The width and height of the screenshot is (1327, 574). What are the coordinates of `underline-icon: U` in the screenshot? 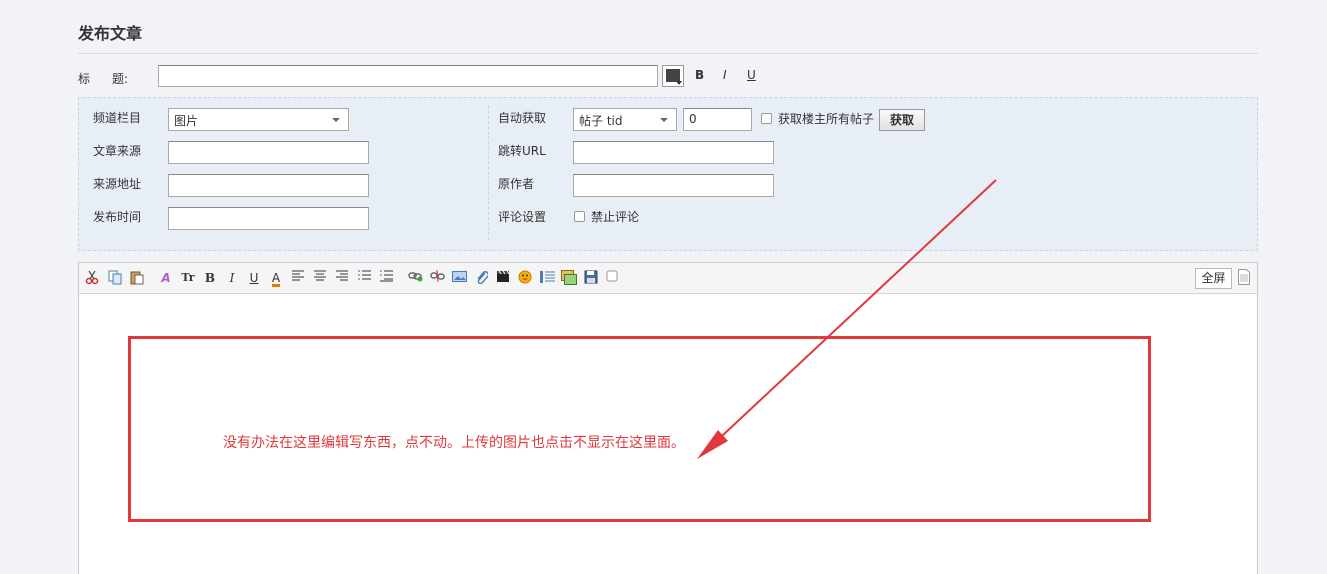 It's located at (254, 278).